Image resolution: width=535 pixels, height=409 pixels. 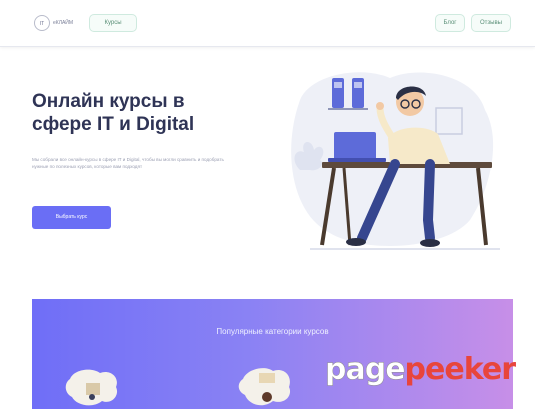 What do you see at coordinates (491, 23) in the screenshot?
I see `reviews-button: Отзывы` at bounding box center [491, 23].